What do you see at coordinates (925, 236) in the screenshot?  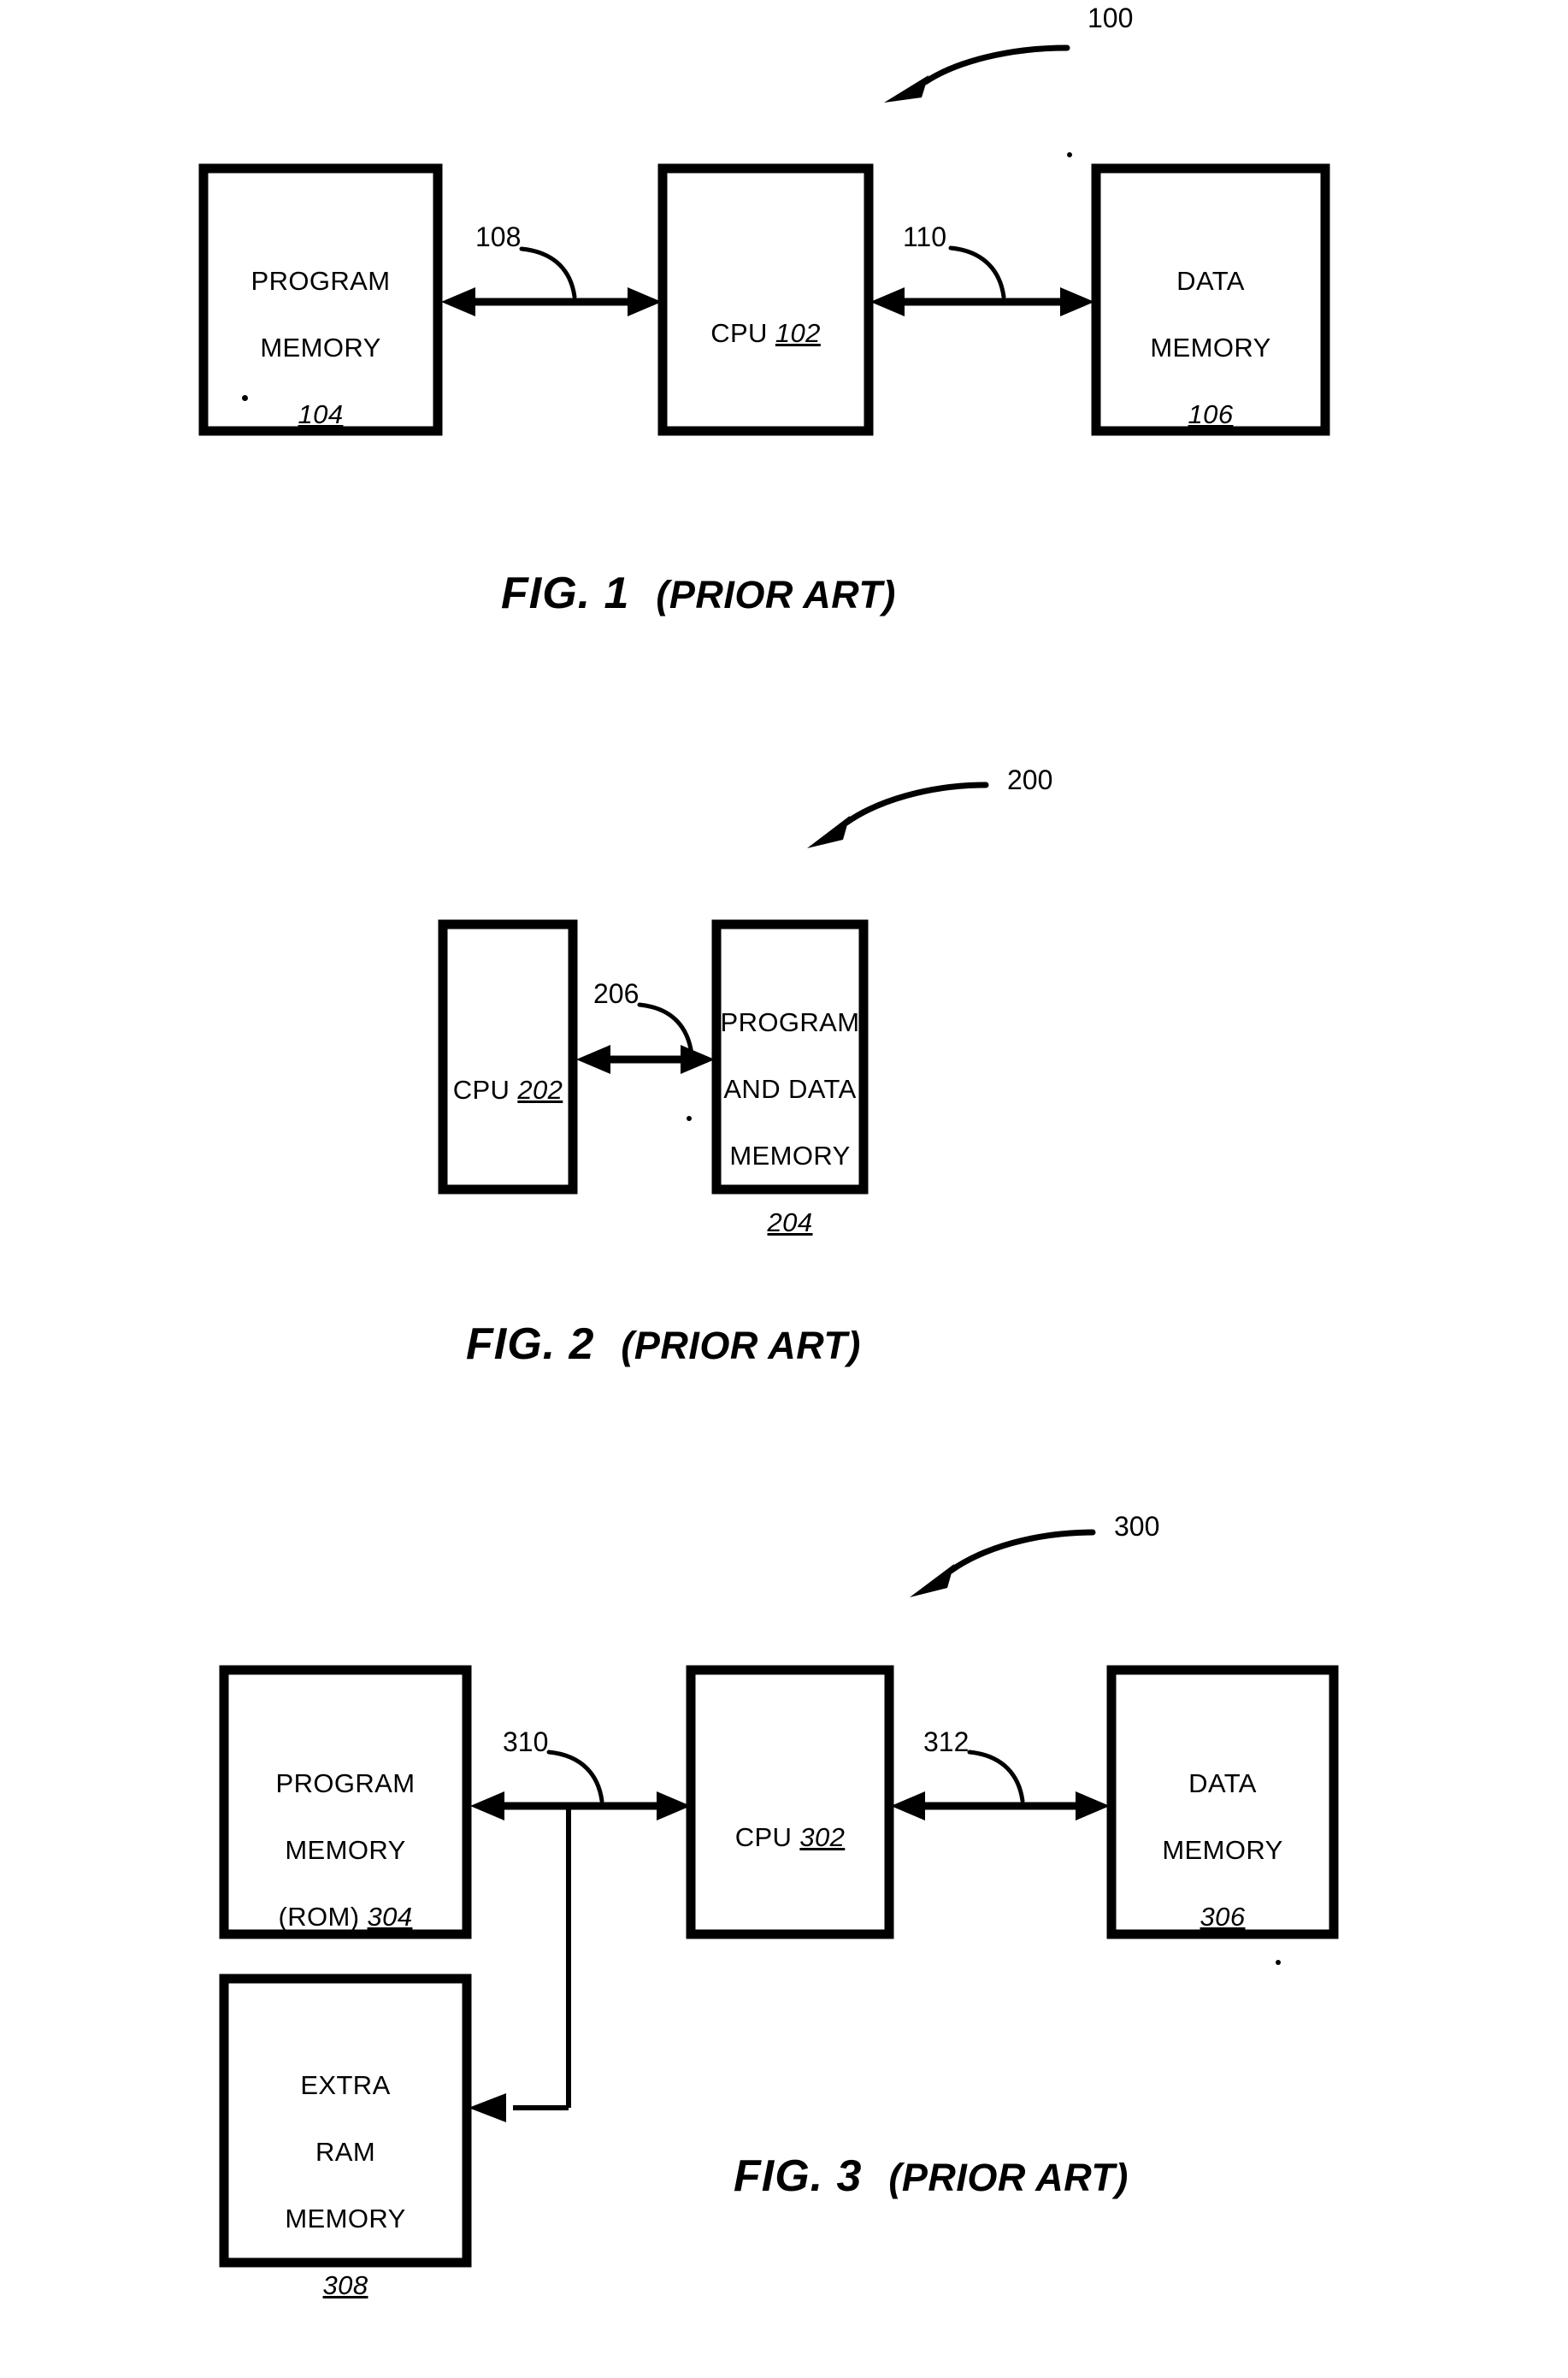 I see `lead-number-110: 110` at bounding box center [925, 236].